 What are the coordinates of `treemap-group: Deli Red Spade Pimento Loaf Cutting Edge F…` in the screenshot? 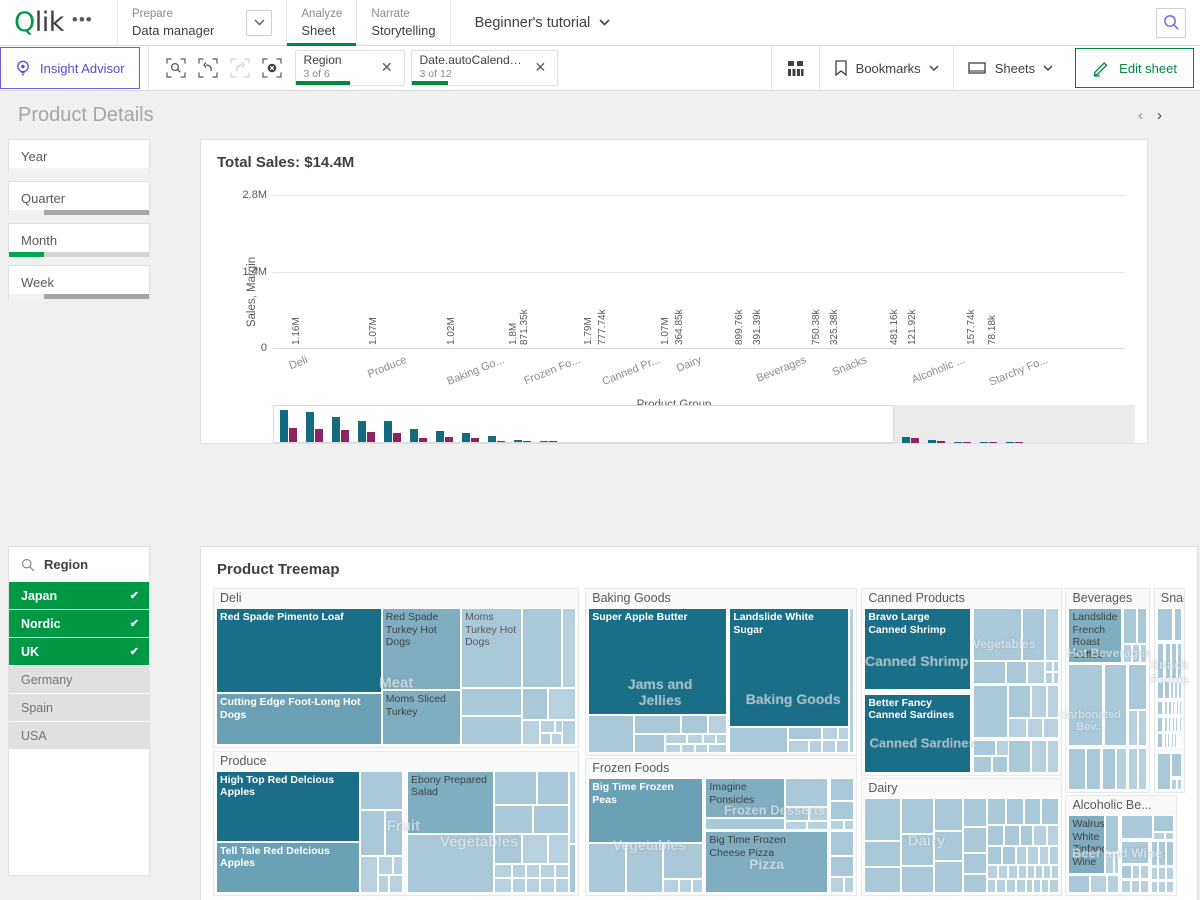 It's located at (396, 668).